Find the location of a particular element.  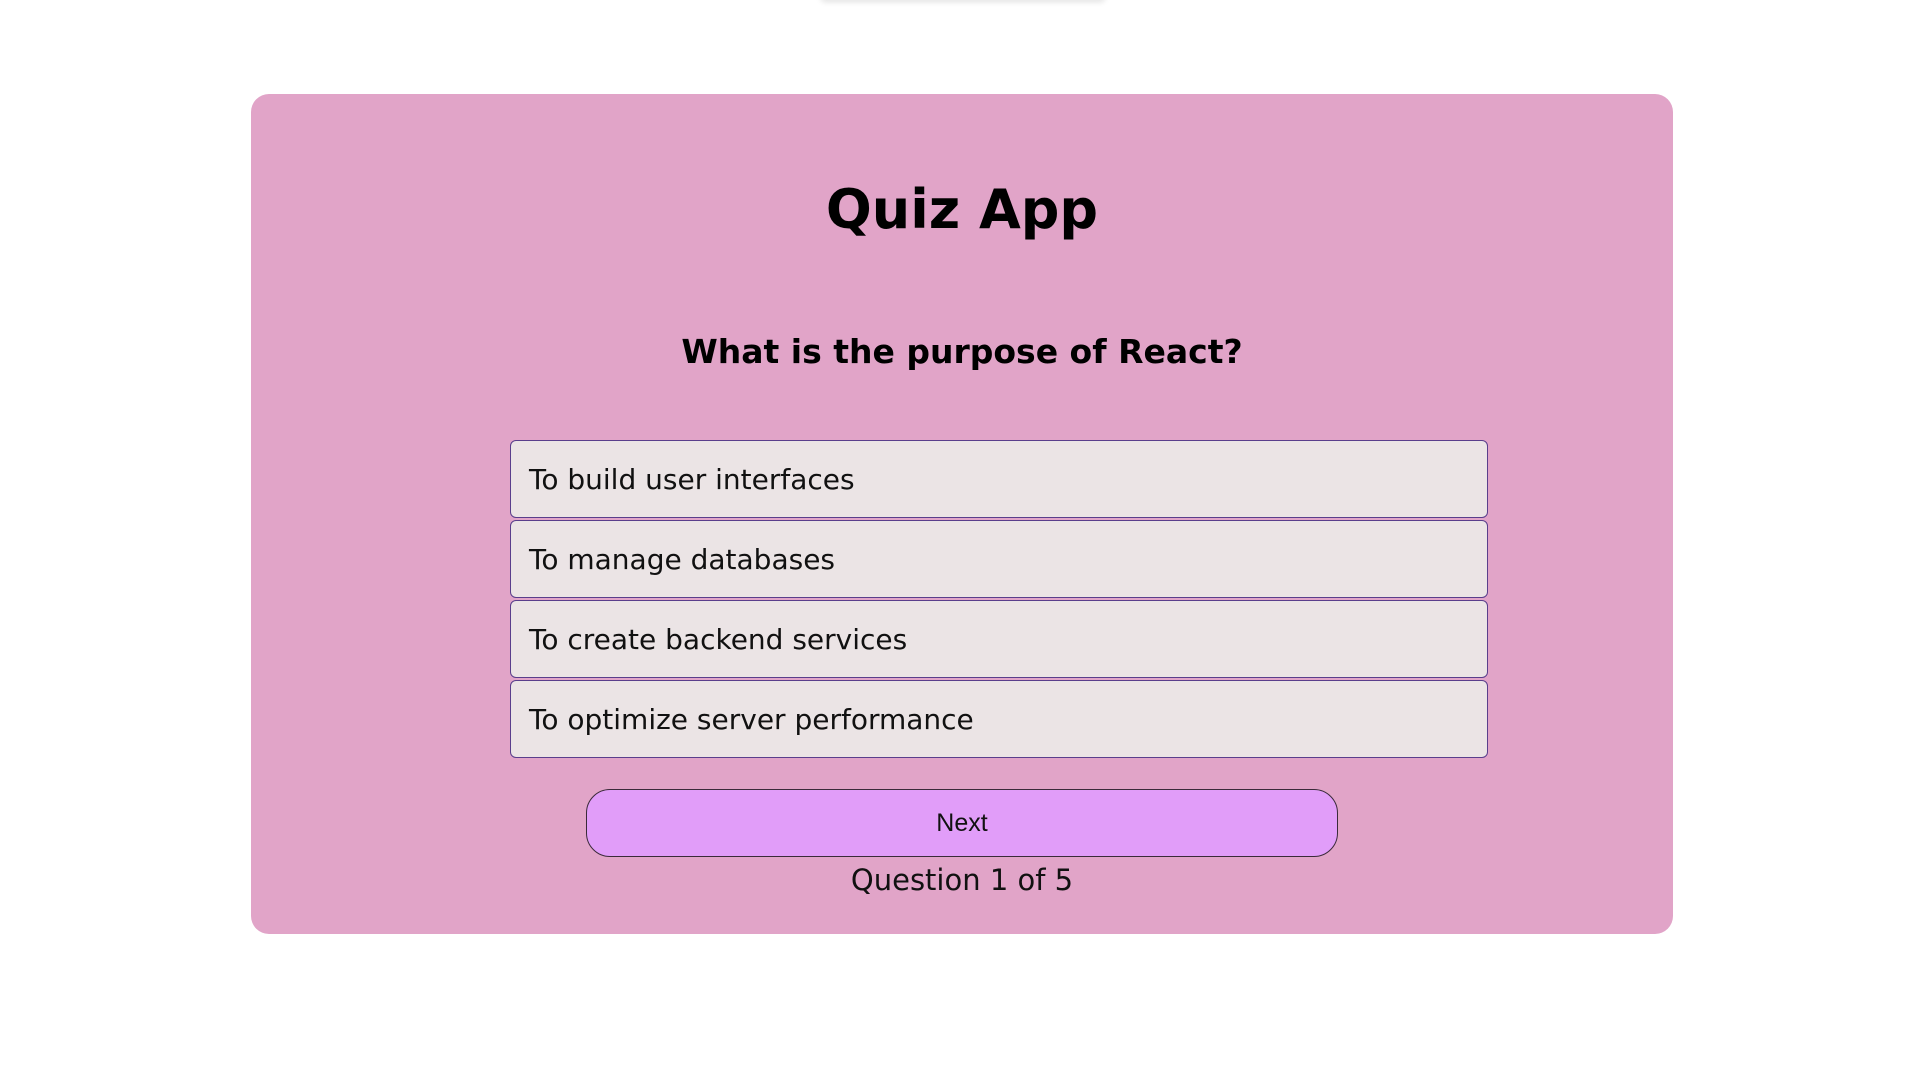

answer-option-4: To optimize server performance is located at coordinates (999, 719).